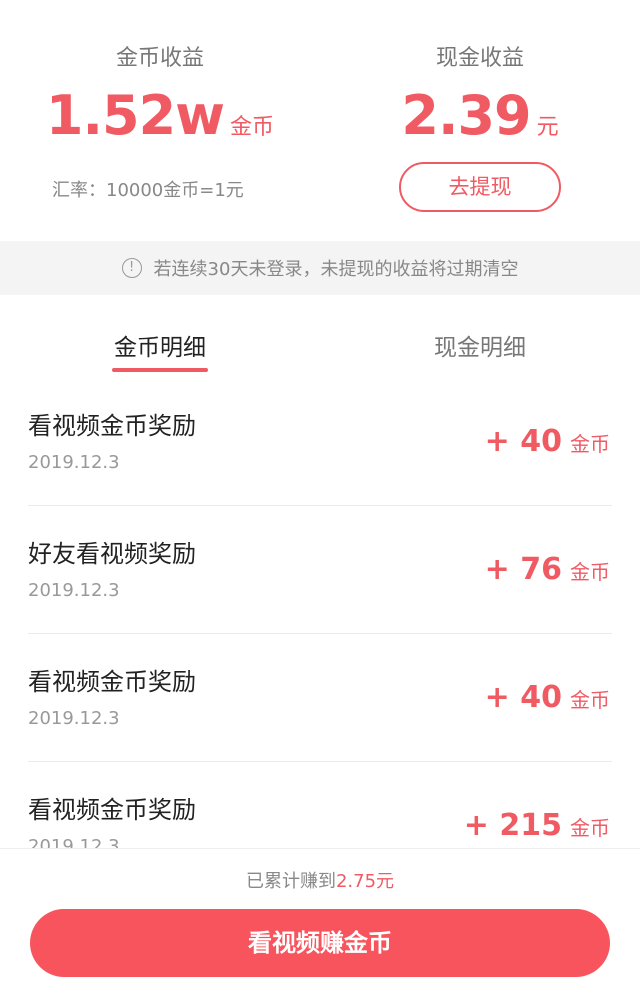 The width and height of the screenshot is (640, 1004). Describe the element at coordinates (512, 825) in the screenshot. I see `record-amount: + 215` at that location.